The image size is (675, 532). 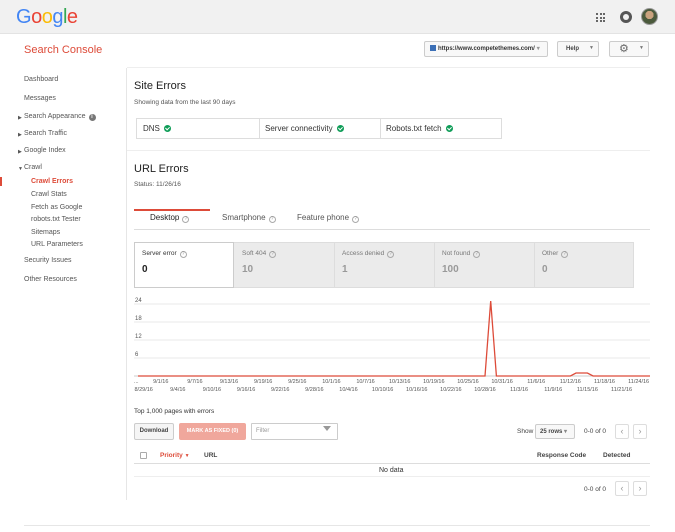 I want to click on x-tick-label: 11/12/16, so click(x=570, y=382).